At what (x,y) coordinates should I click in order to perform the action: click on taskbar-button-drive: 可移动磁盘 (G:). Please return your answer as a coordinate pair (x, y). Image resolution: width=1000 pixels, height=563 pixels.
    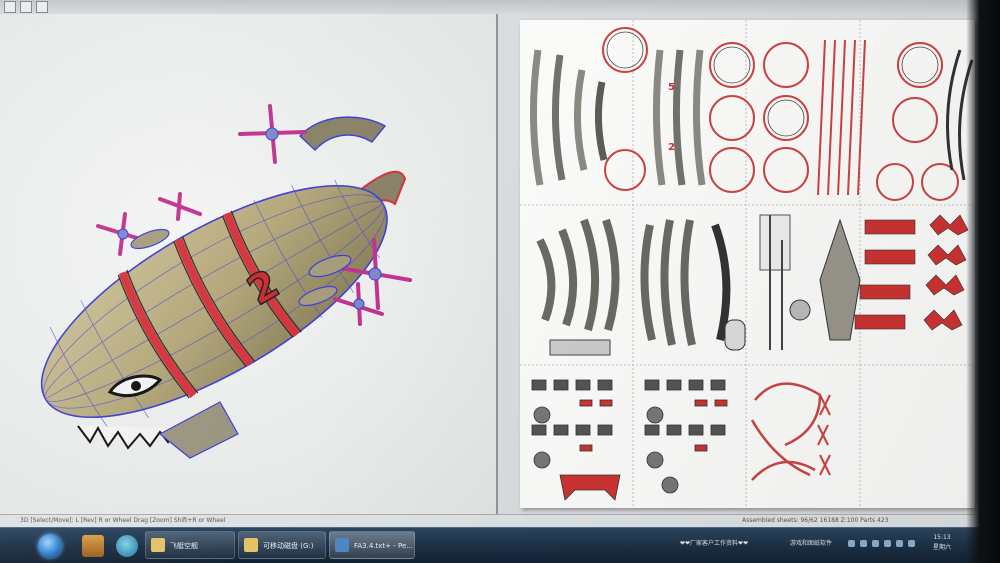
    Looking at the image, I should click on (282, 545).